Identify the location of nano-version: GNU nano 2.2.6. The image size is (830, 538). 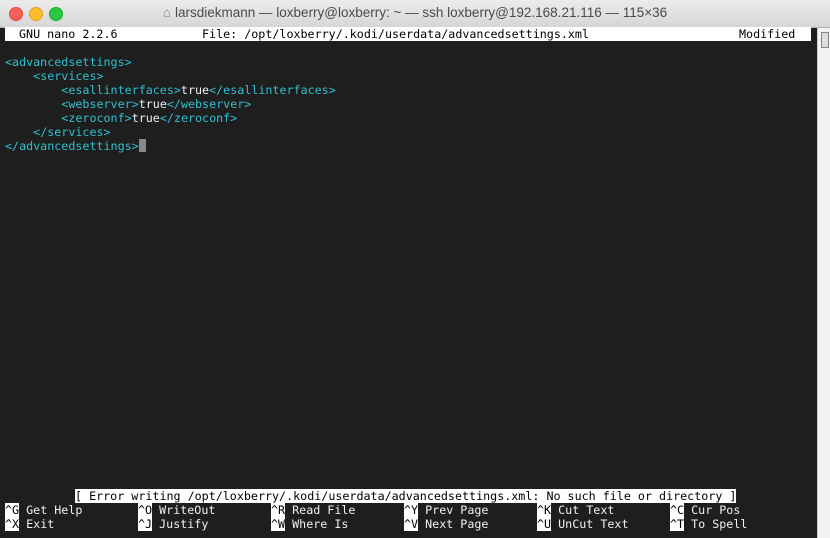
(68, 34).